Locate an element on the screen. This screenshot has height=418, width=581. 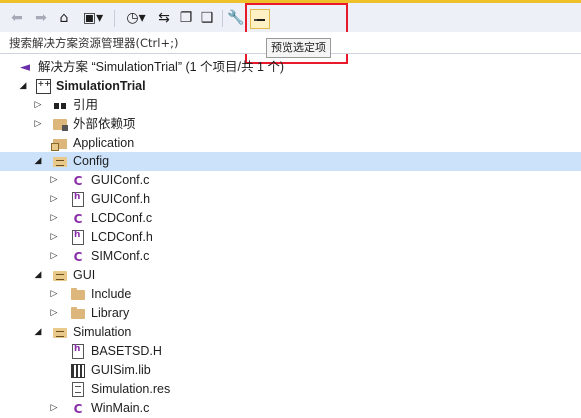
clock-icon: ◷▾ is located at coordinates (136, 18).